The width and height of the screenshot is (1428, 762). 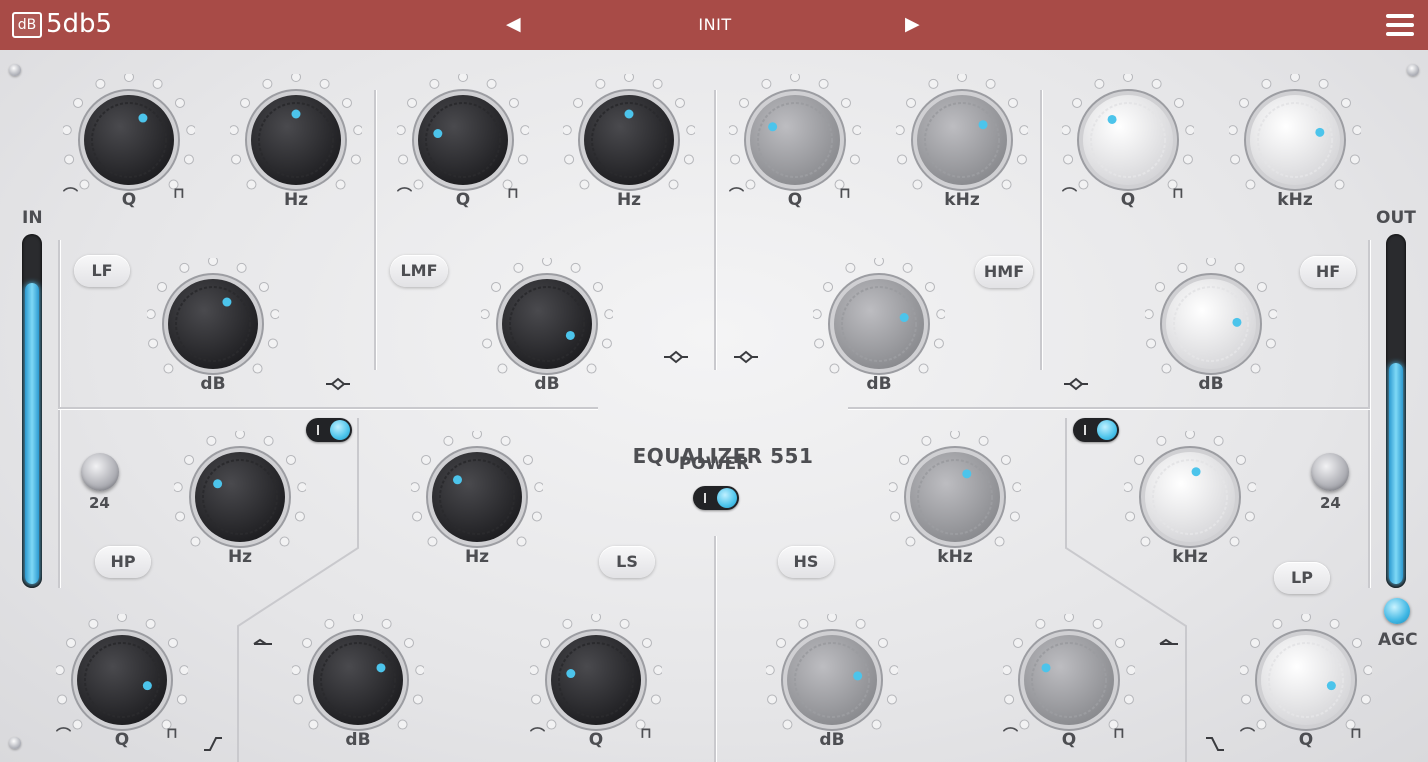 I want to click on input-meter, so click(x=32, y=411).